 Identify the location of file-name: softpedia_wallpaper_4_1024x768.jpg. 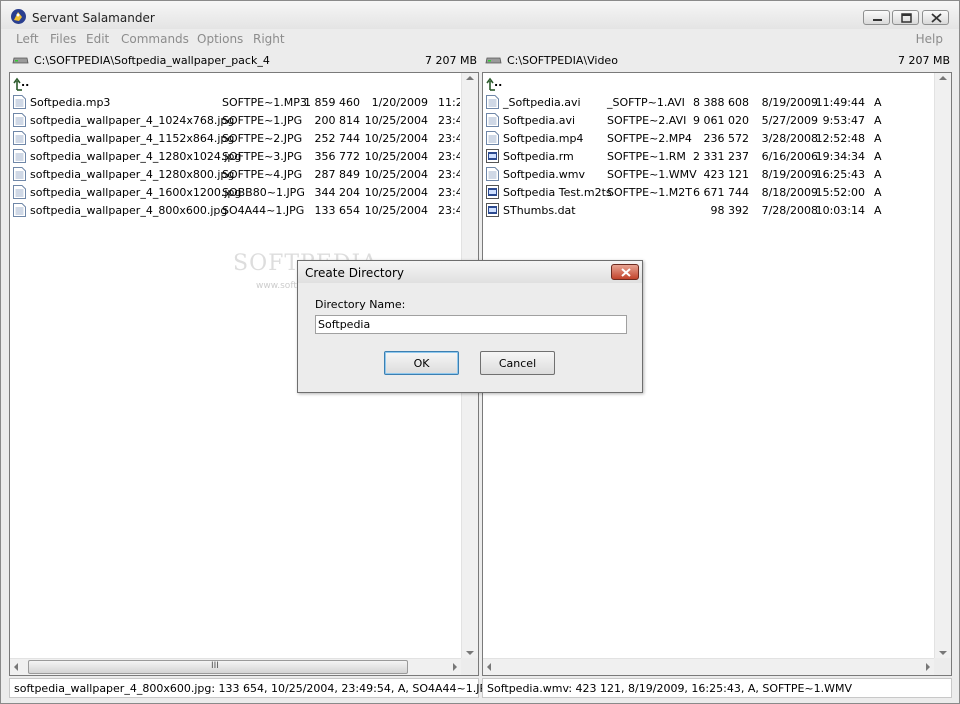
(132, 120).